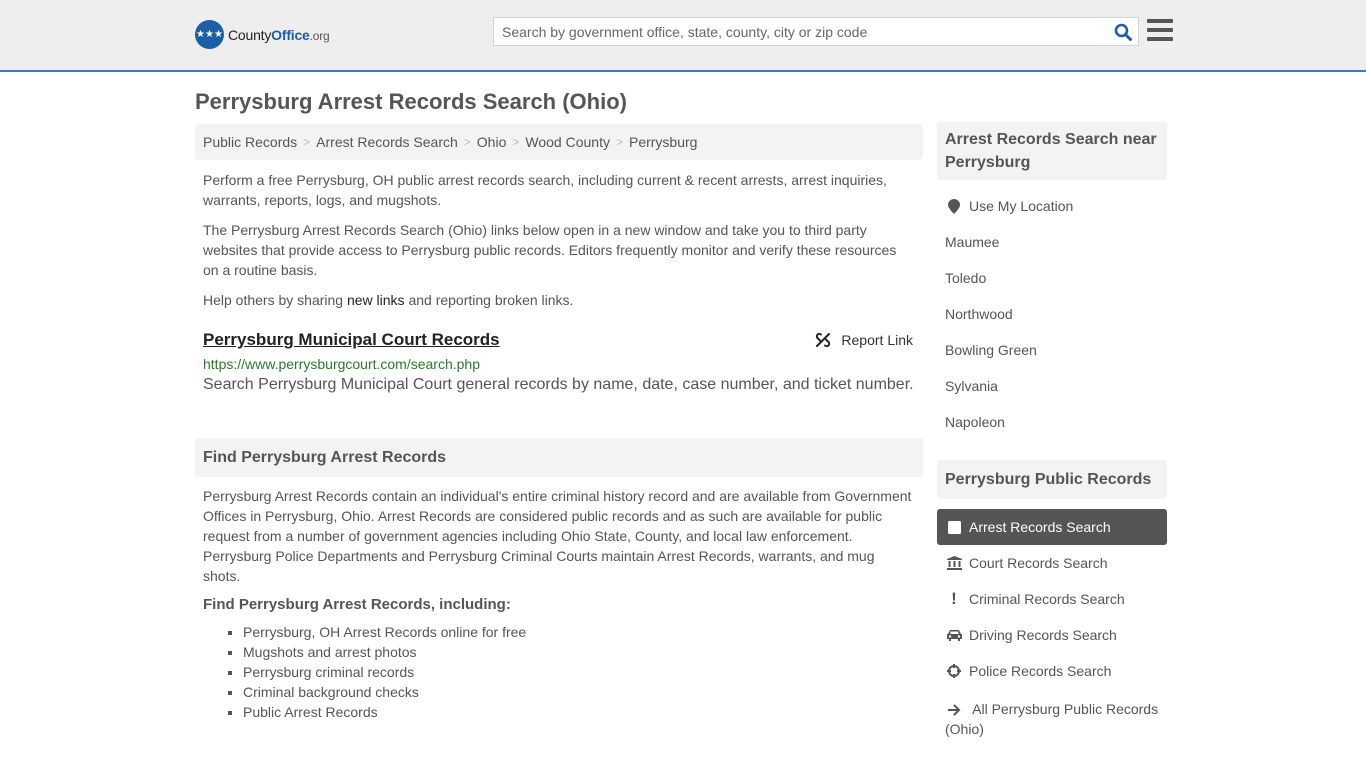 The image size is (1366, 768). What do you see at coordinates (1052, 242) in the screenshot?
I see `nearby-city-item: Maumee` at bounding box center [1052, 242].